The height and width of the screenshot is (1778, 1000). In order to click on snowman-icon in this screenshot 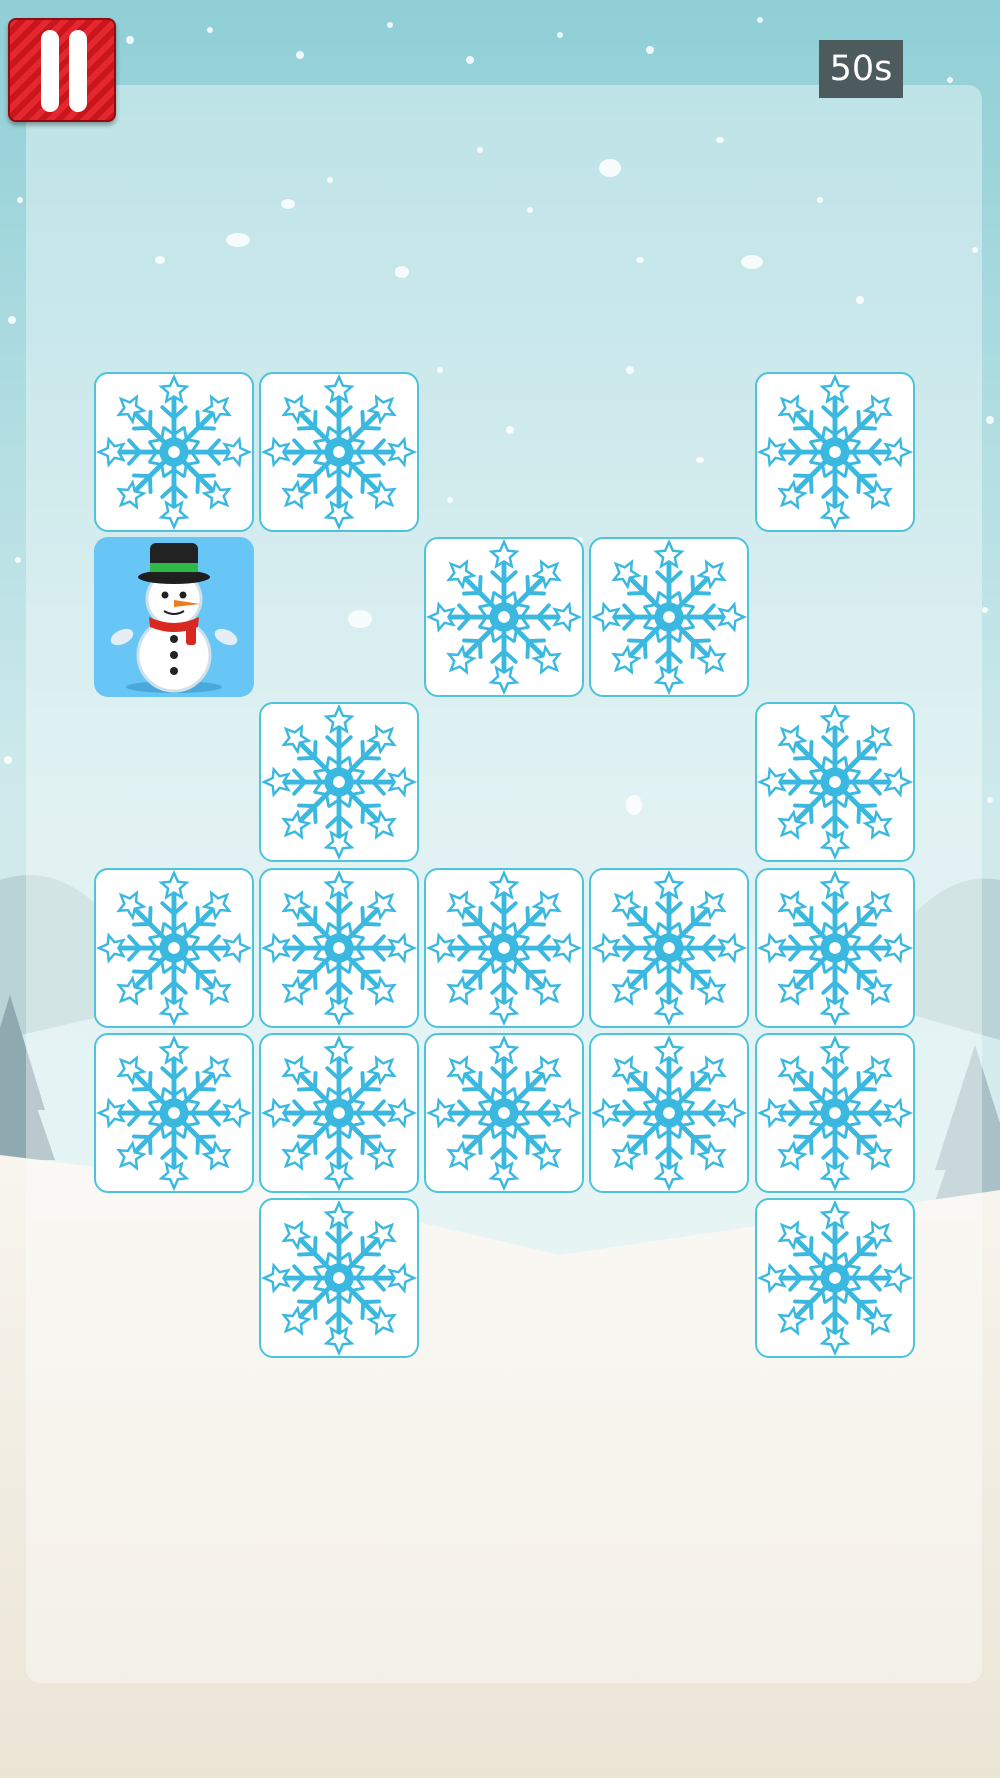, I will do `click(174, 618)`.